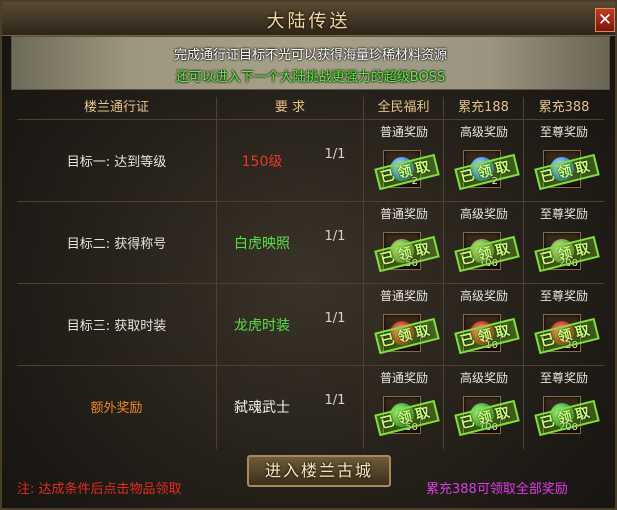  Describe the element at coordinates (567, 334) in the screenshot. I see `reward-slot: 20 已领取` at that location.